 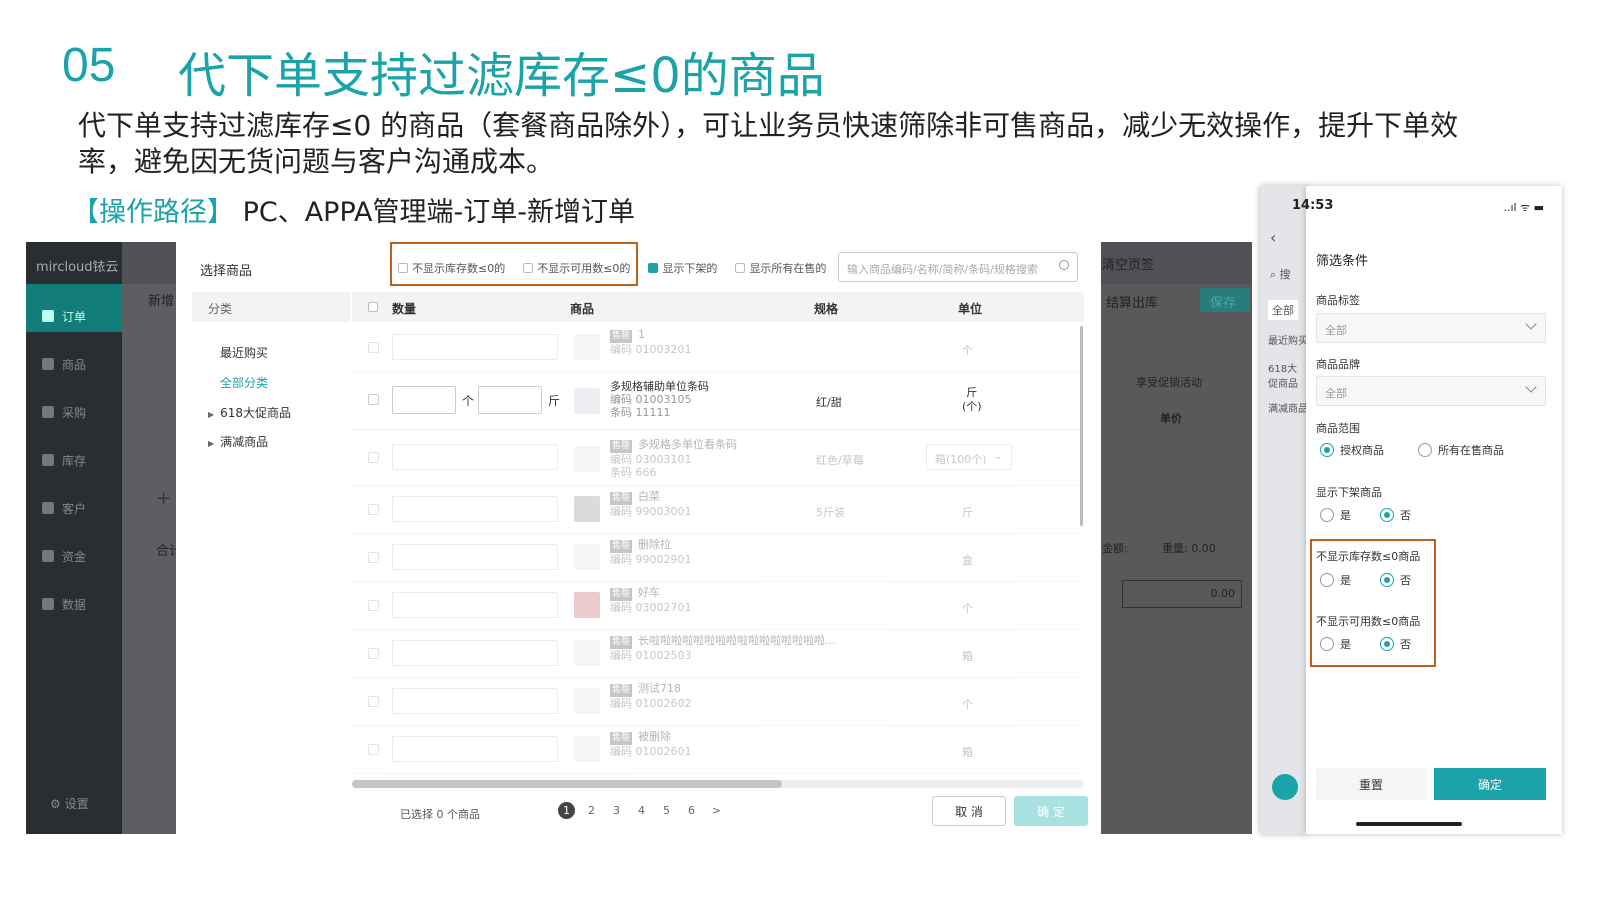 I want to click on goods-unit: 箱, so click(x=967, y=752).